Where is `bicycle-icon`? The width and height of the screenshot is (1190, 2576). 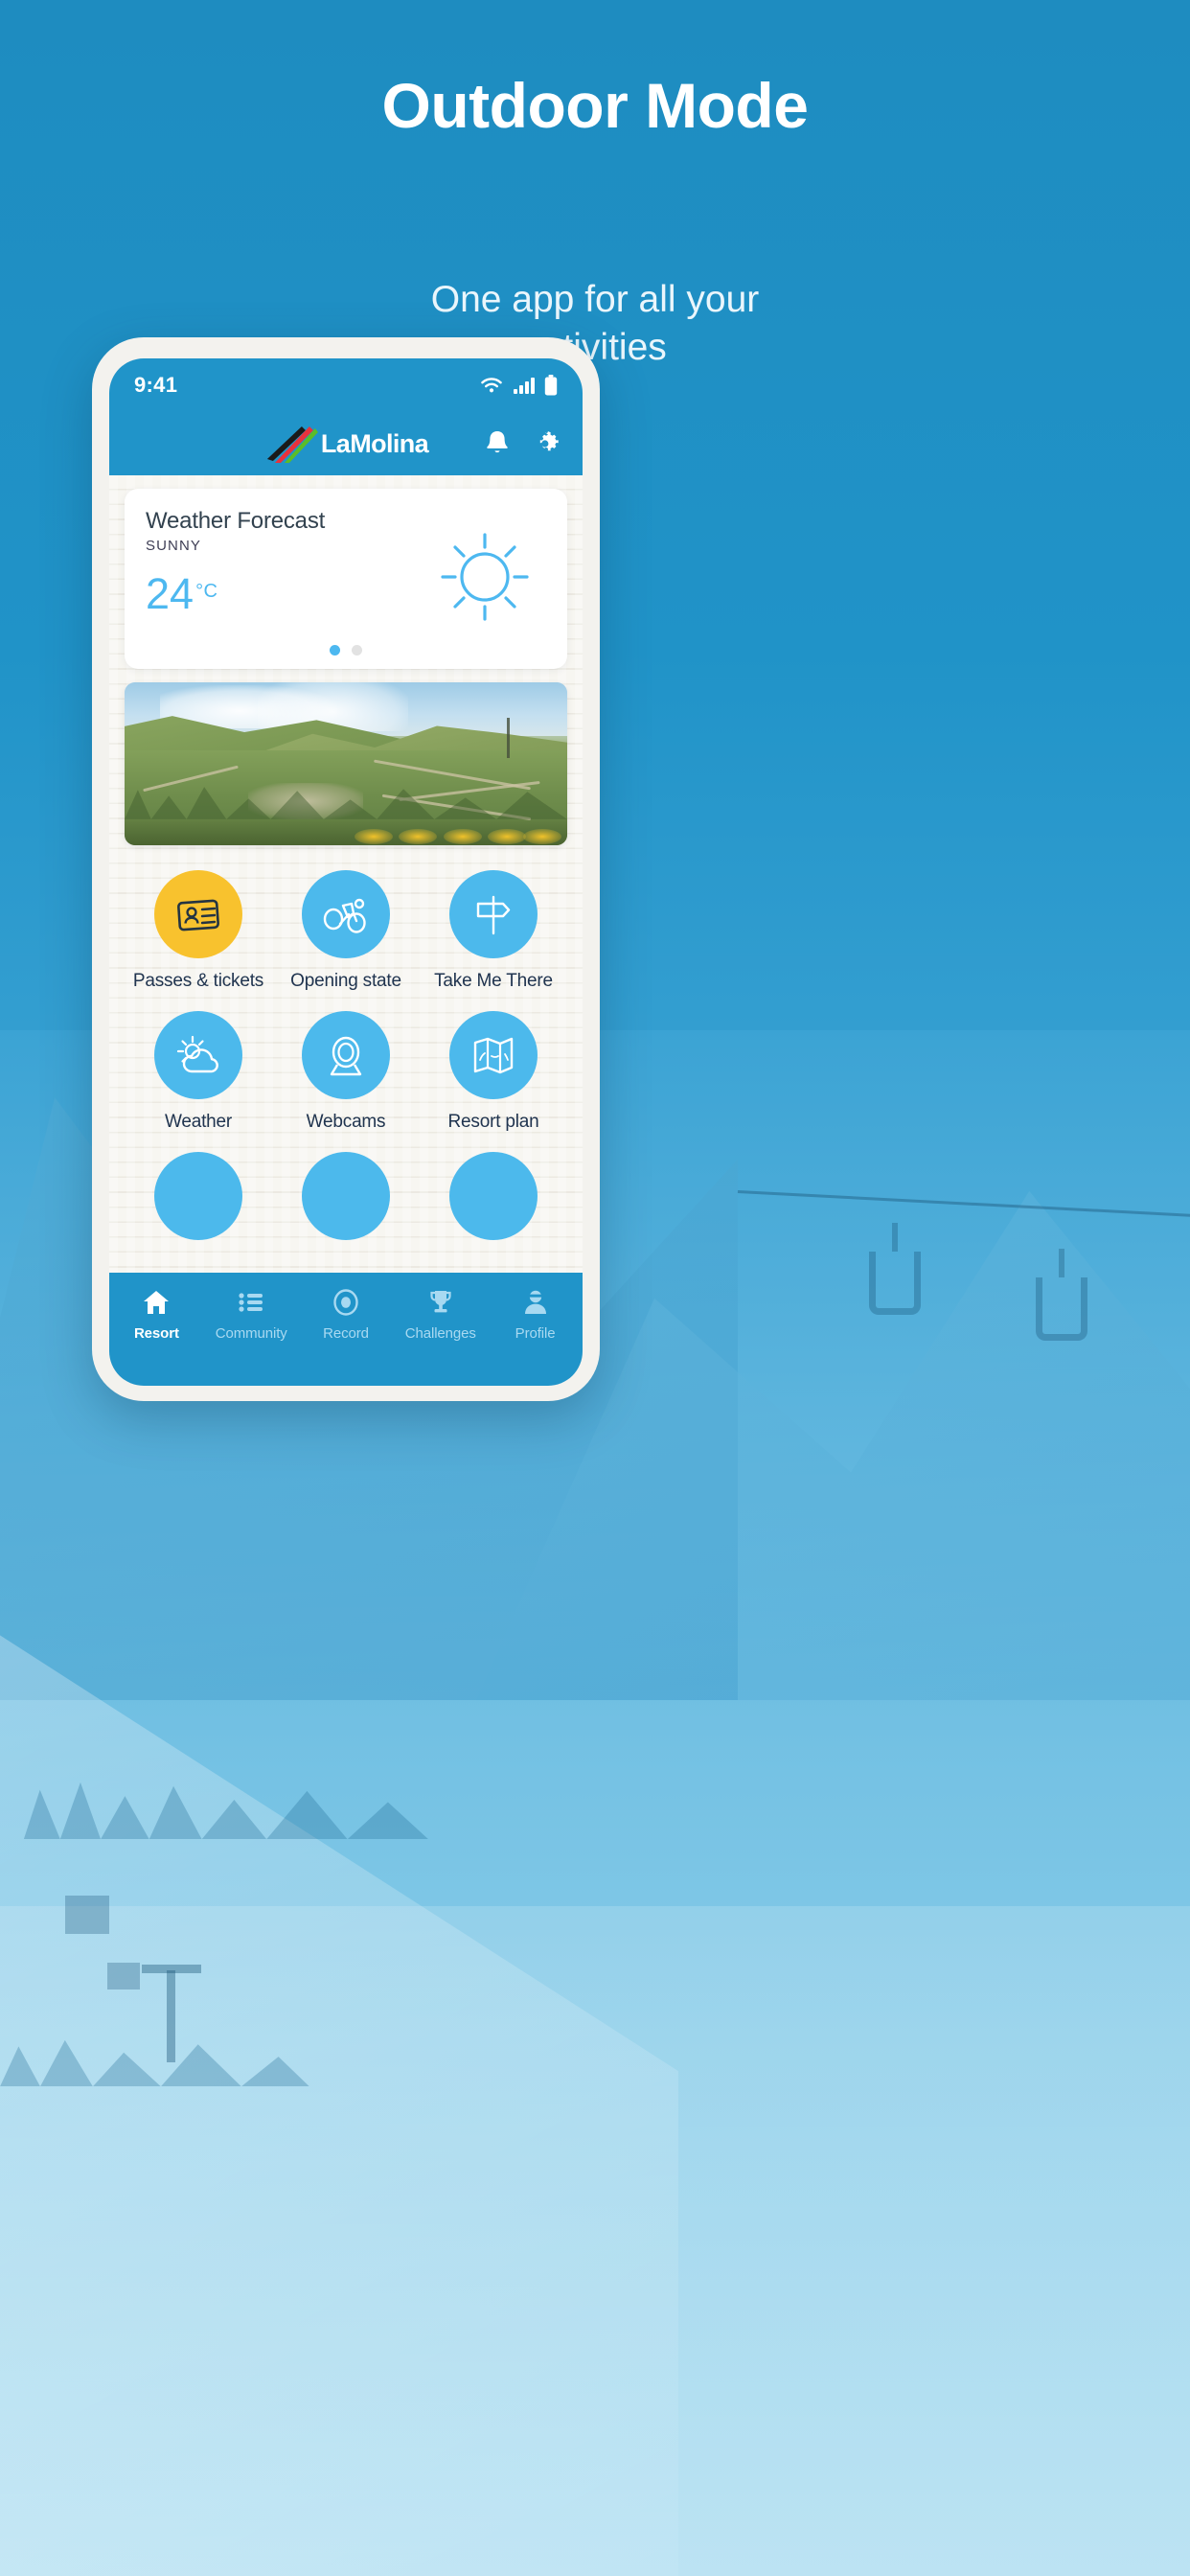
bicycle-icon is located at coordinates (344, 915).